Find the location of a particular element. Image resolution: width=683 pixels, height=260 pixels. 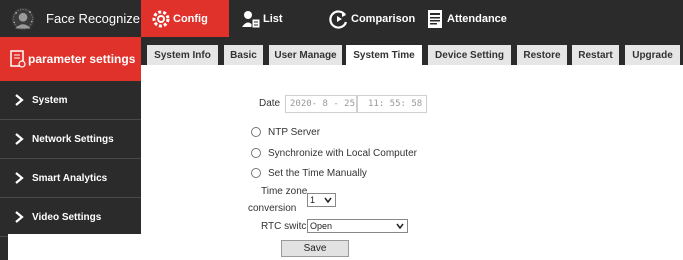

tab-label: Device Setting is located at coordinates (469, 55).